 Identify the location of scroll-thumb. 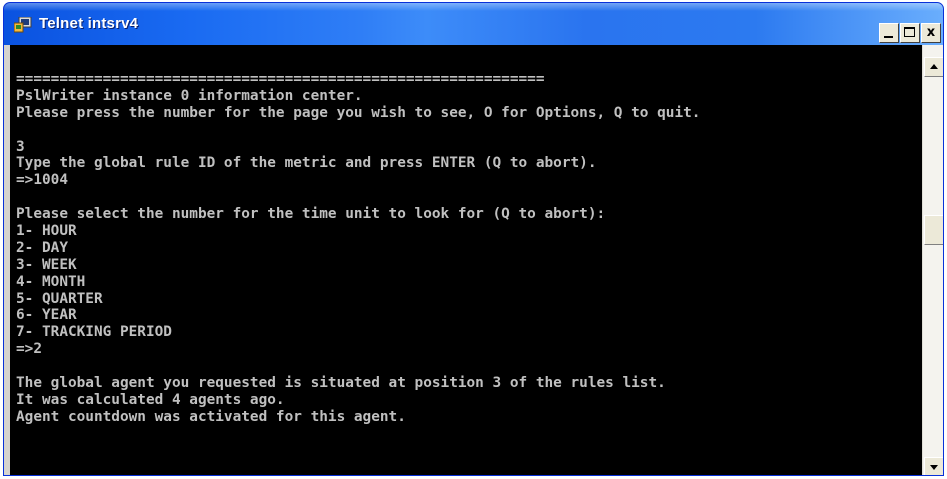
(933, 230).